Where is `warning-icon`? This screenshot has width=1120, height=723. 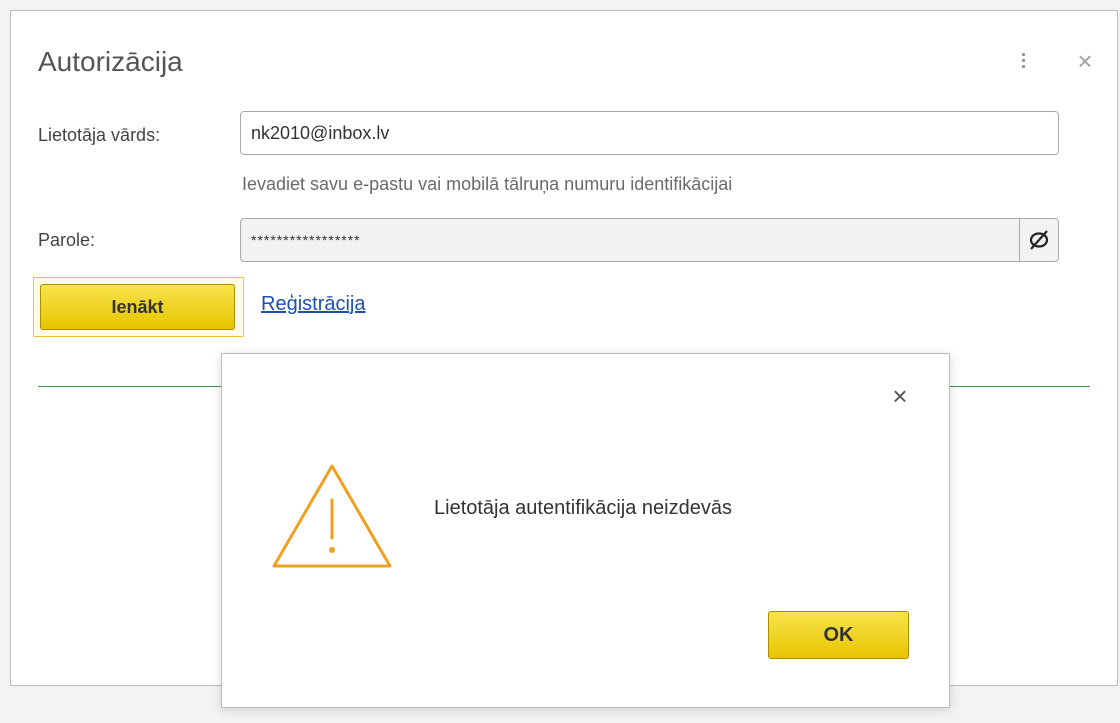 warning-icon is located at coordinates (332, 516).